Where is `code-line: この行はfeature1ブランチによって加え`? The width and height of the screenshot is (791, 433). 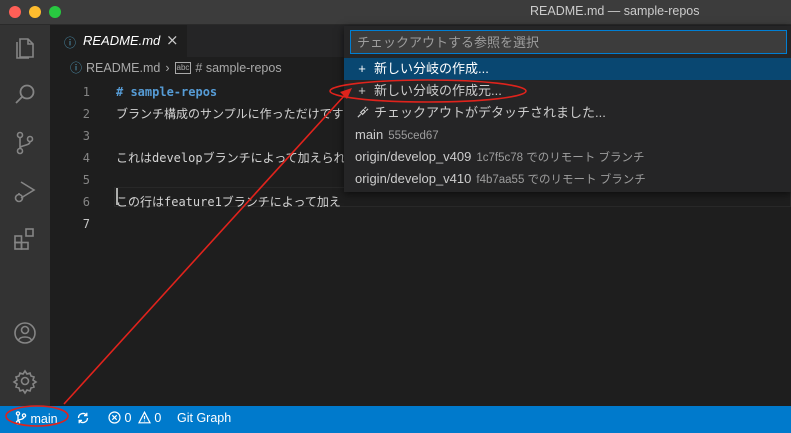 code-line: この行はfeature1ブランチによって加え is located at coordinates (228, 202).